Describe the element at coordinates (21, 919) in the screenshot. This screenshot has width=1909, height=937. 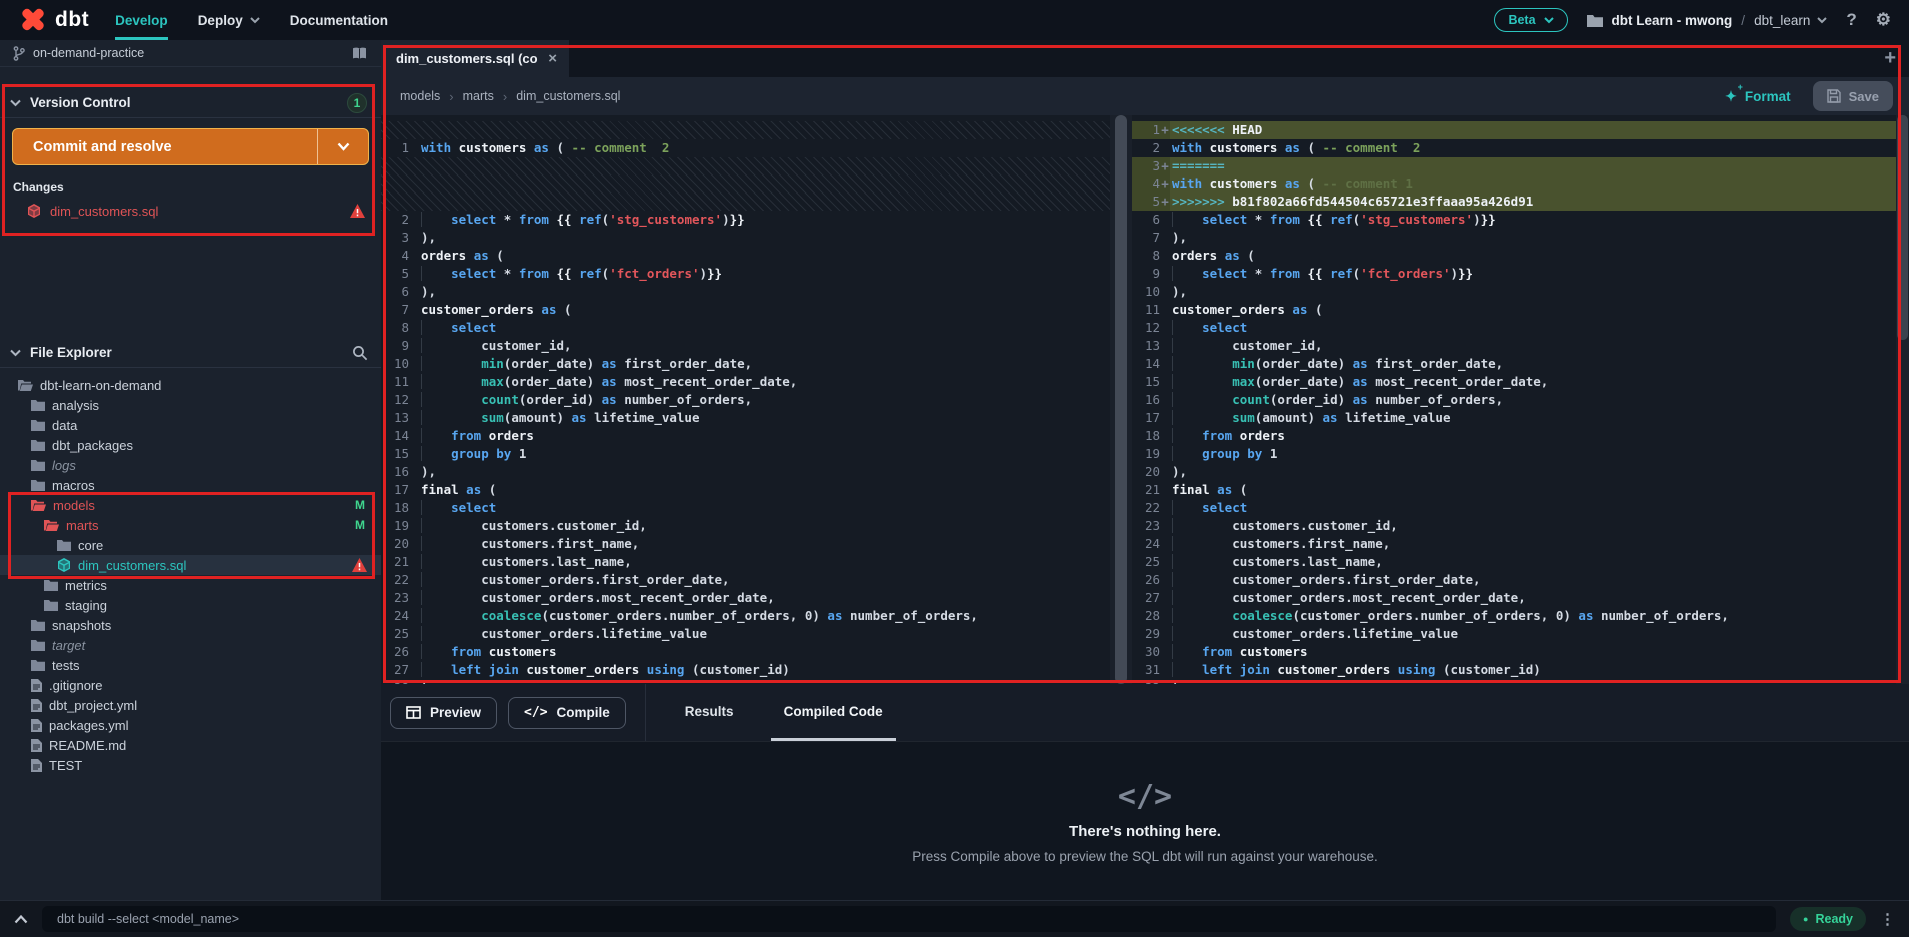
I see `chevron-up-icon` at that location.